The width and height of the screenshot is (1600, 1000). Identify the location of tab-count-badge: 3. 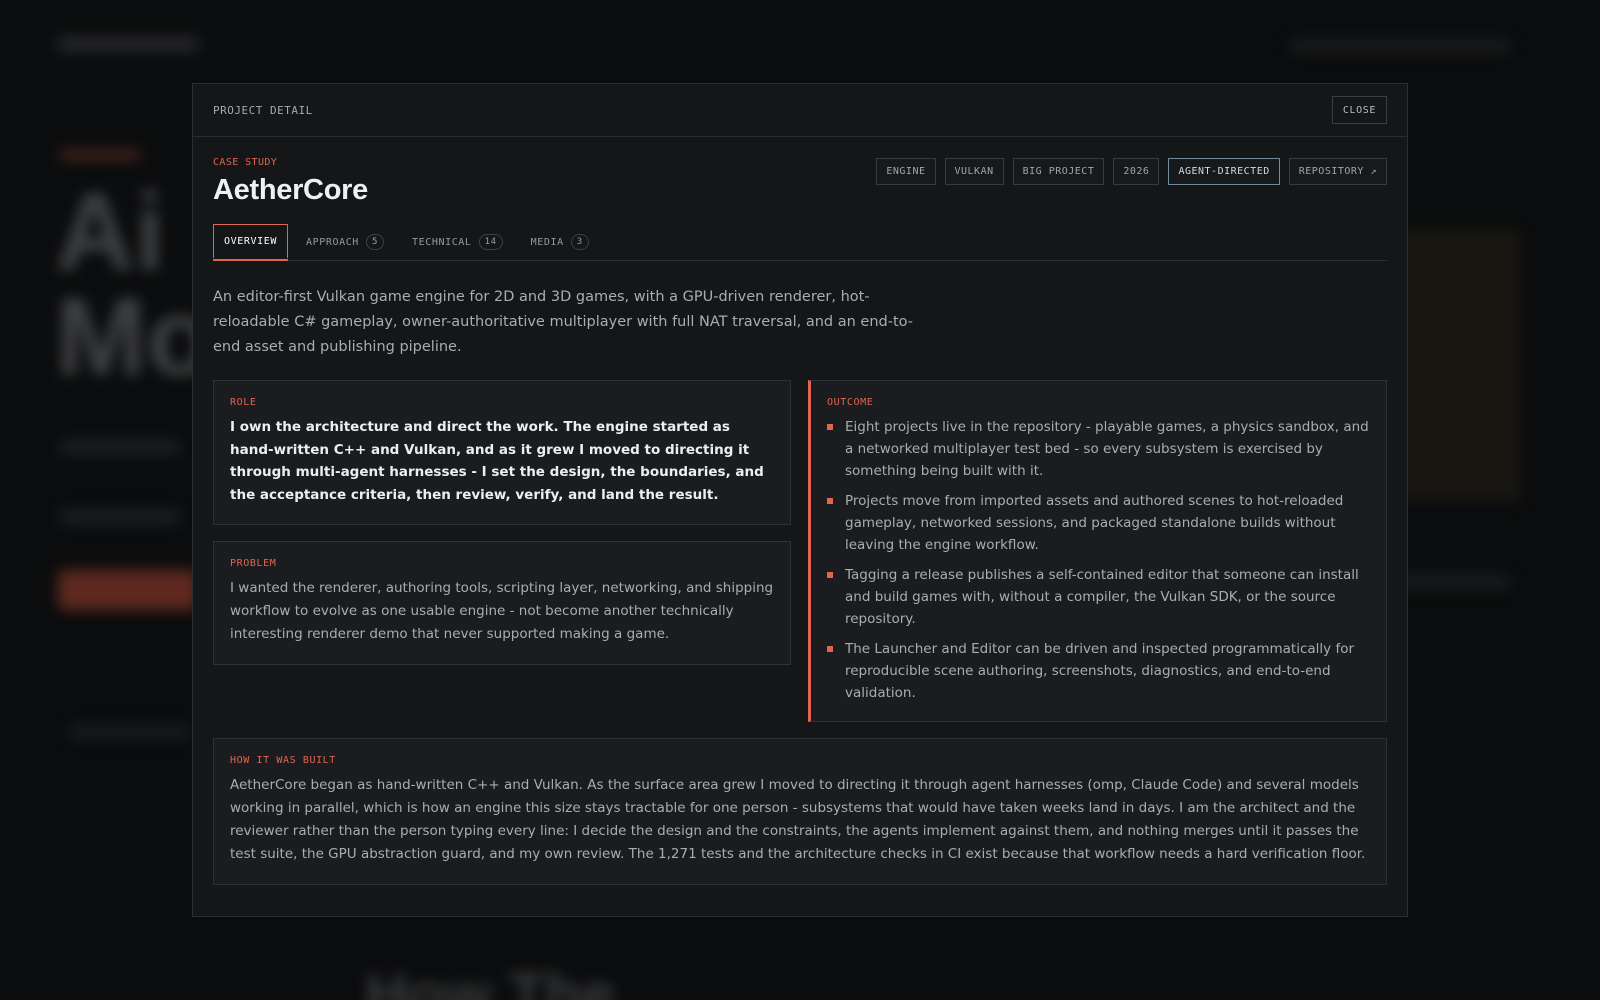
(579, 242).